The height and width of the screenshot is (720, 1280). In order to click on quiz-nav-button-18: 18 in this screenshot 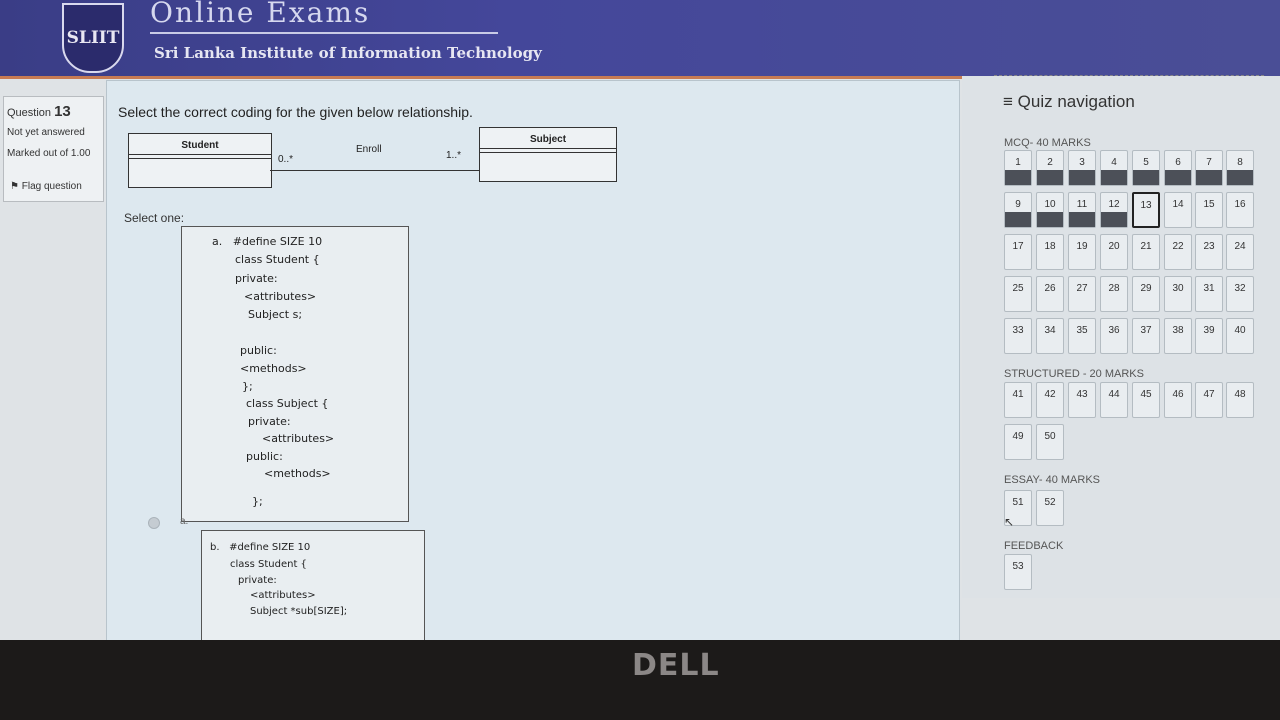, I will do `click(1050, 252)`.